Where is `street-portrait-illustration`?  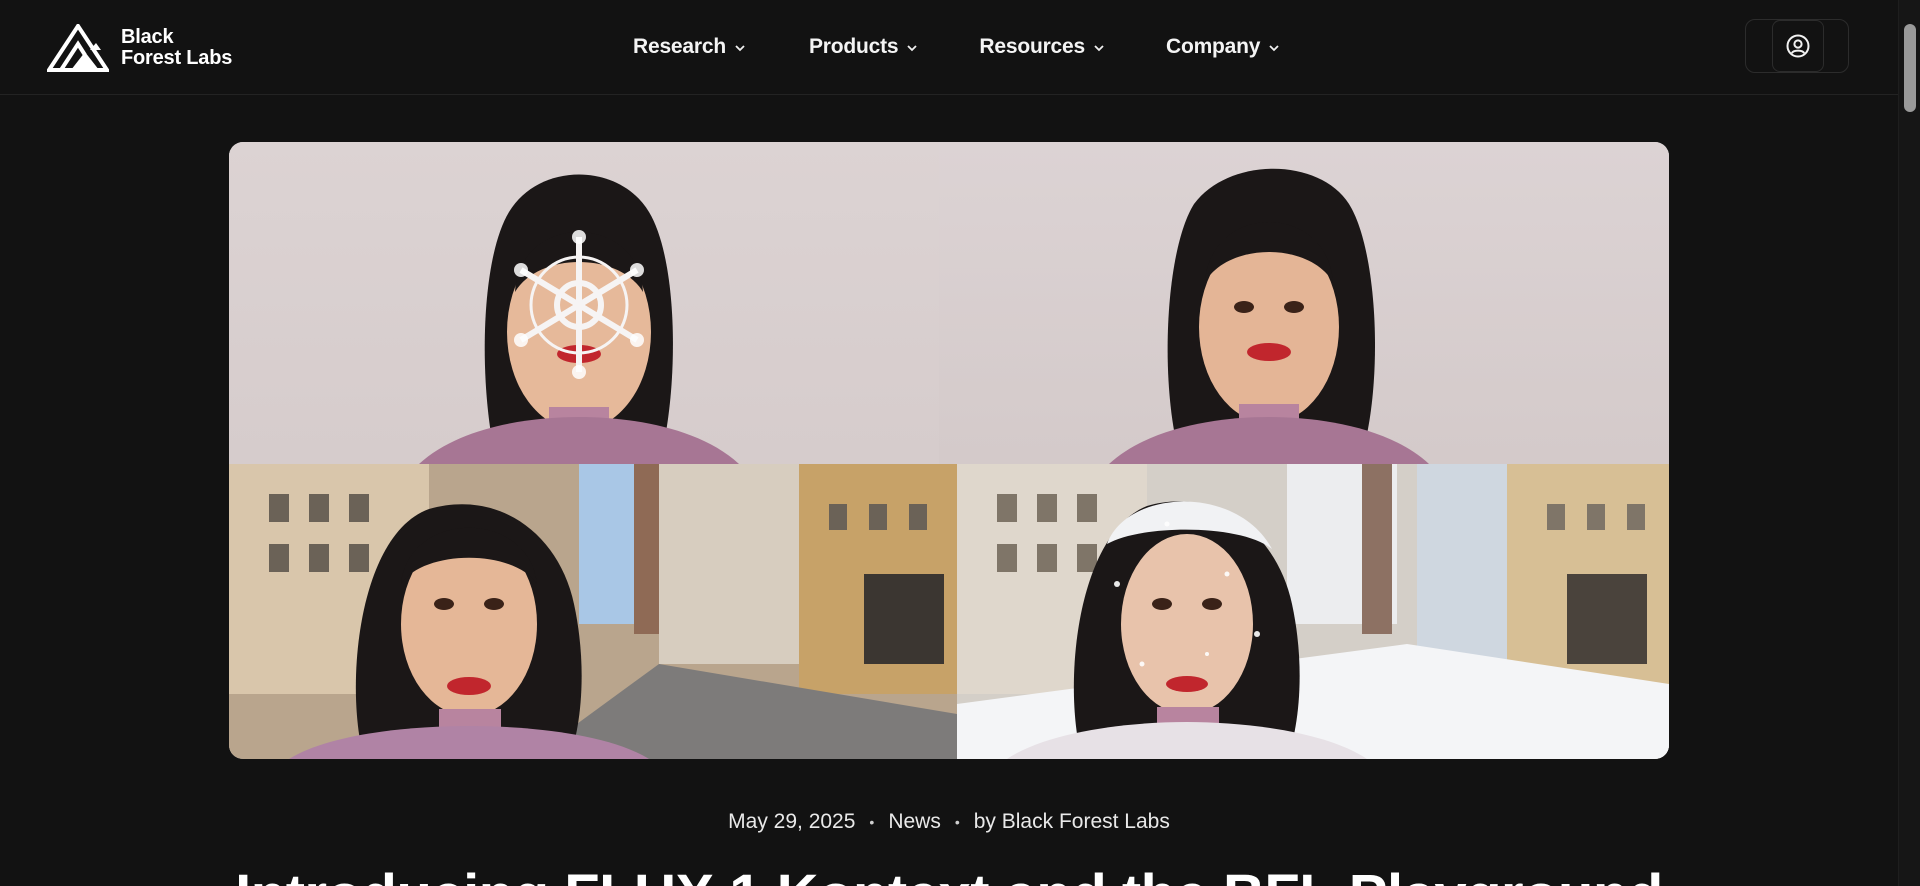 street-portrait-illustration is located at coordinates (593, 611).